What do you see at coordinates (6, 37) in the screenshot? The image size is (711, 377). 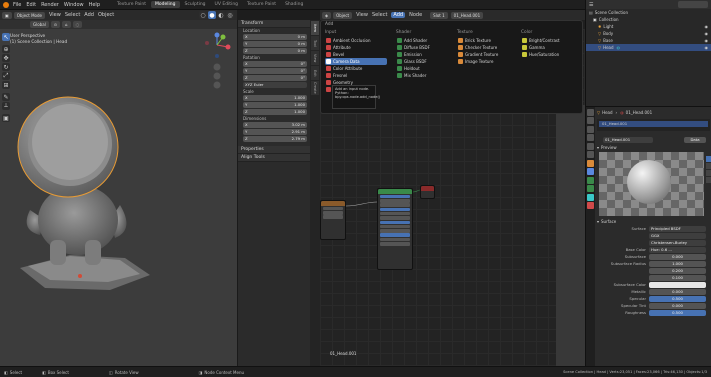 I see `select-box-icon: ↖` at bounding box center [6, 37].